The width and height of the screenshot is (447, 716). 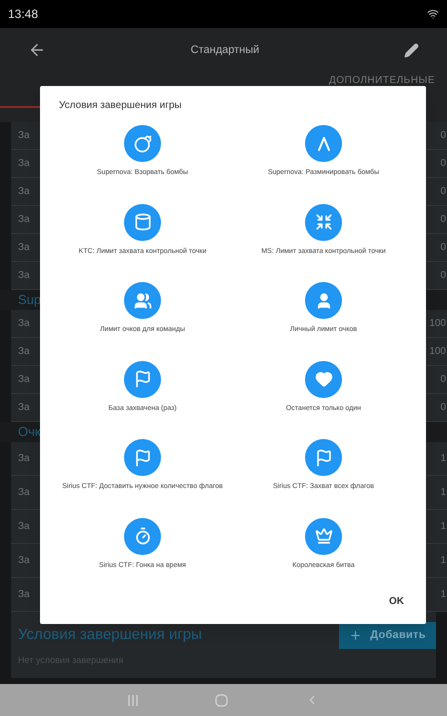 What do you see at coordinates (142, 300) in the screenshot?
I see `group-icon` at bounding box center [142, 300].